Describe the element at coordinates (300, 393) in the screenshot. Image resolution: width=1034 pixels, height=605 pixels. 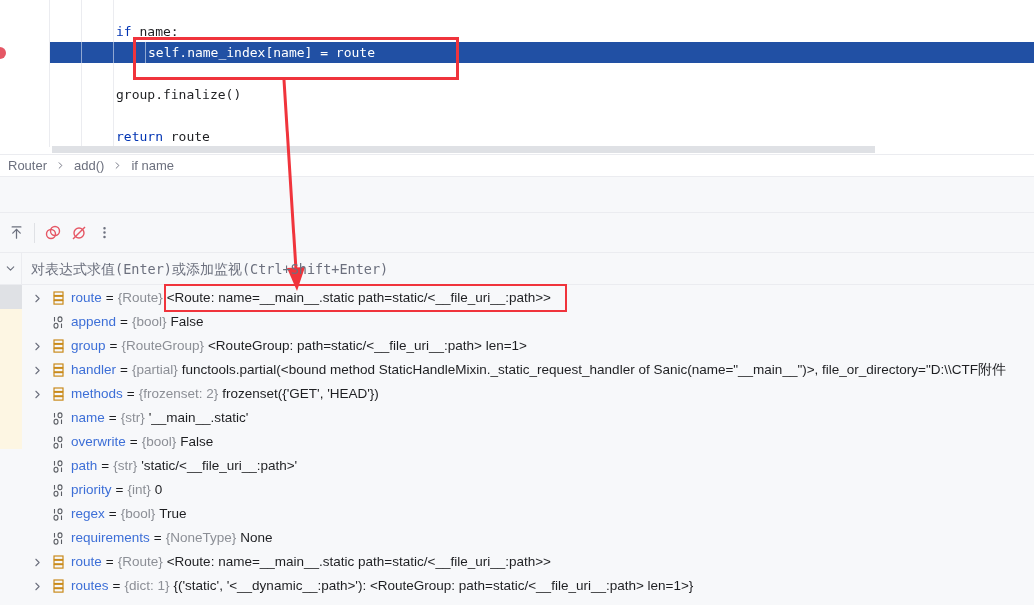
I see `variable-value: frozenset({'GET', 'HEAD'})` at that location.